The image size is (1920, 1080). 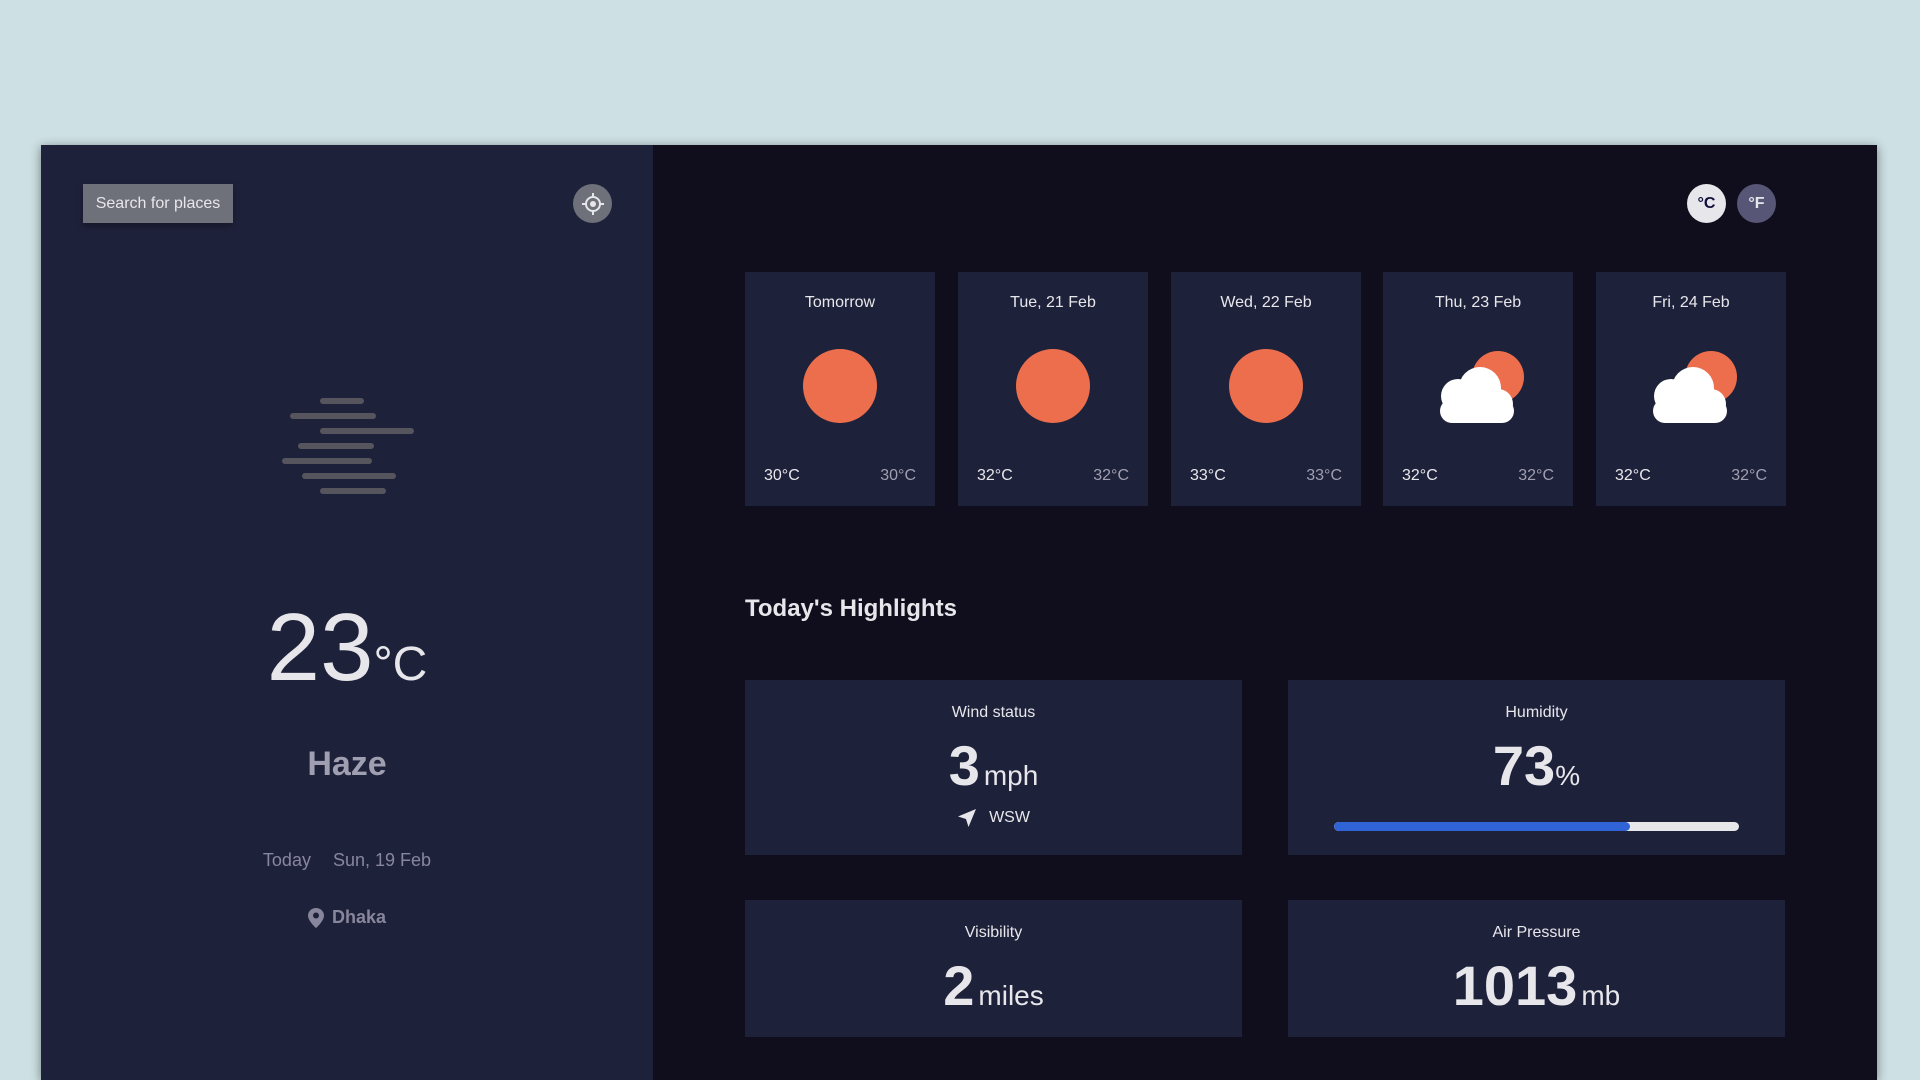 I want to click on wind-direction: WSW, so click(x=993, y=818).